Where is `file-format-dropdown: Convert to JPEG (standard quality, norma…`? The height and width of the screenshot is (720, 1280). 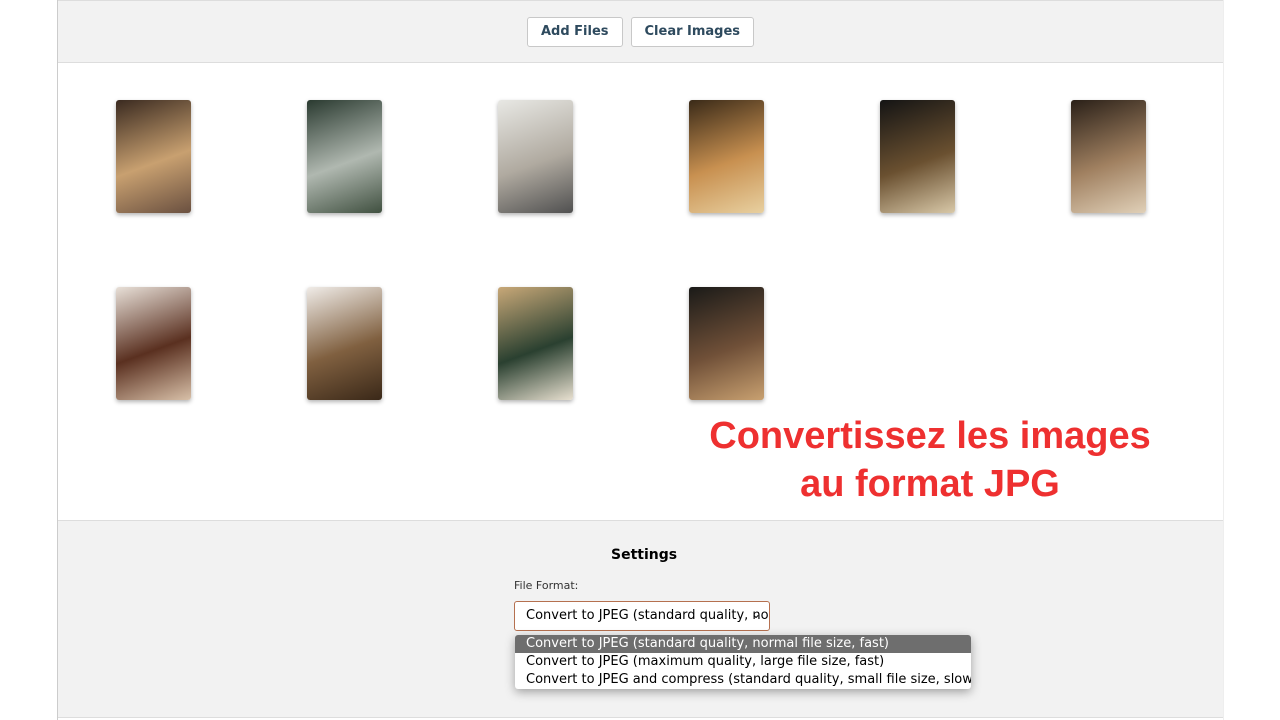
file-format-dropdown: Convert to JPEG (standard quality, norma… is located at coordinates (743, 662).